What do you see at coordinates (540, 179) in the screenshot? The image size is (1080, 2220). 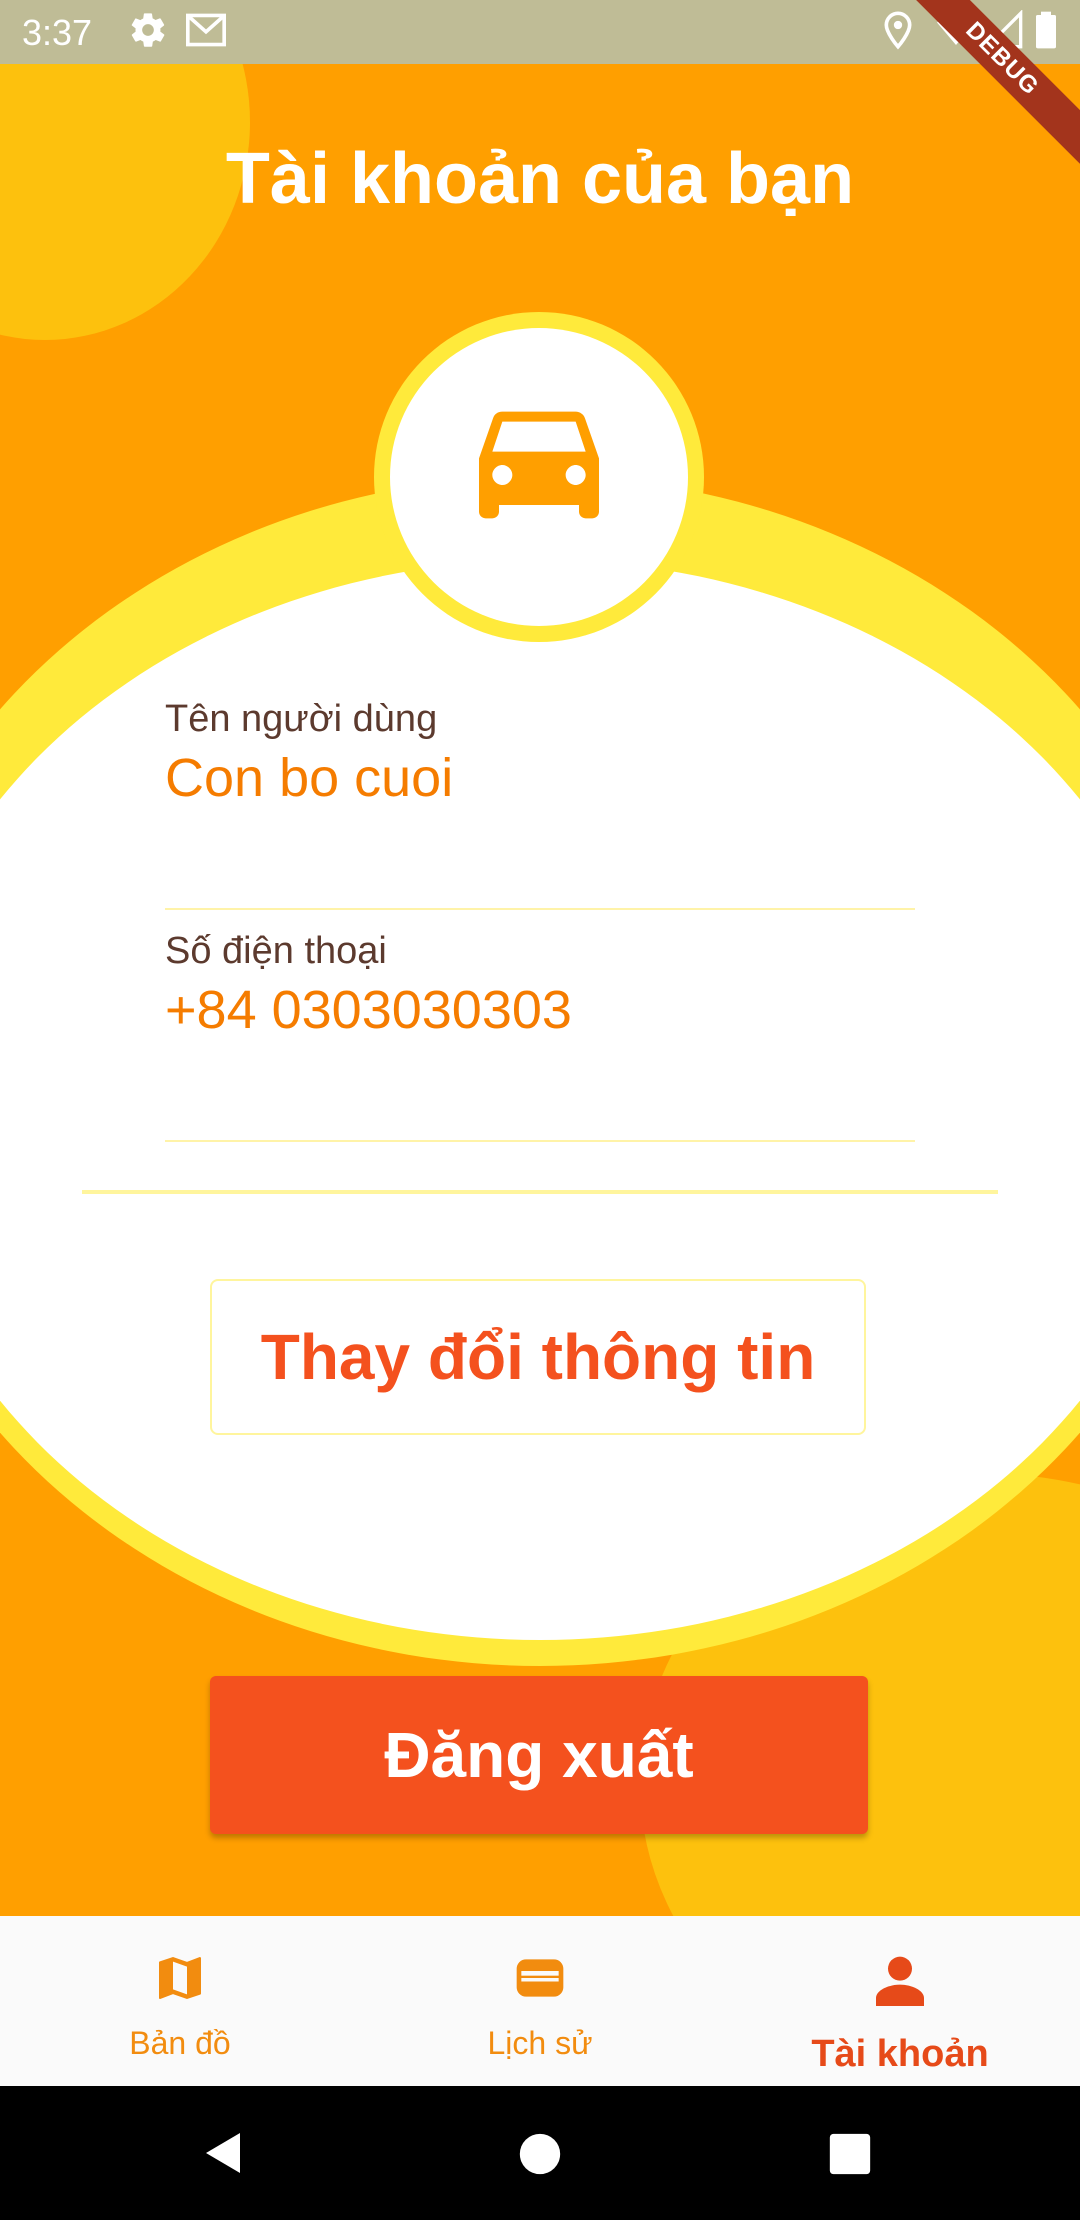 I see `page-title: Tài khoản của bạn` at bounding box center [540, 179].